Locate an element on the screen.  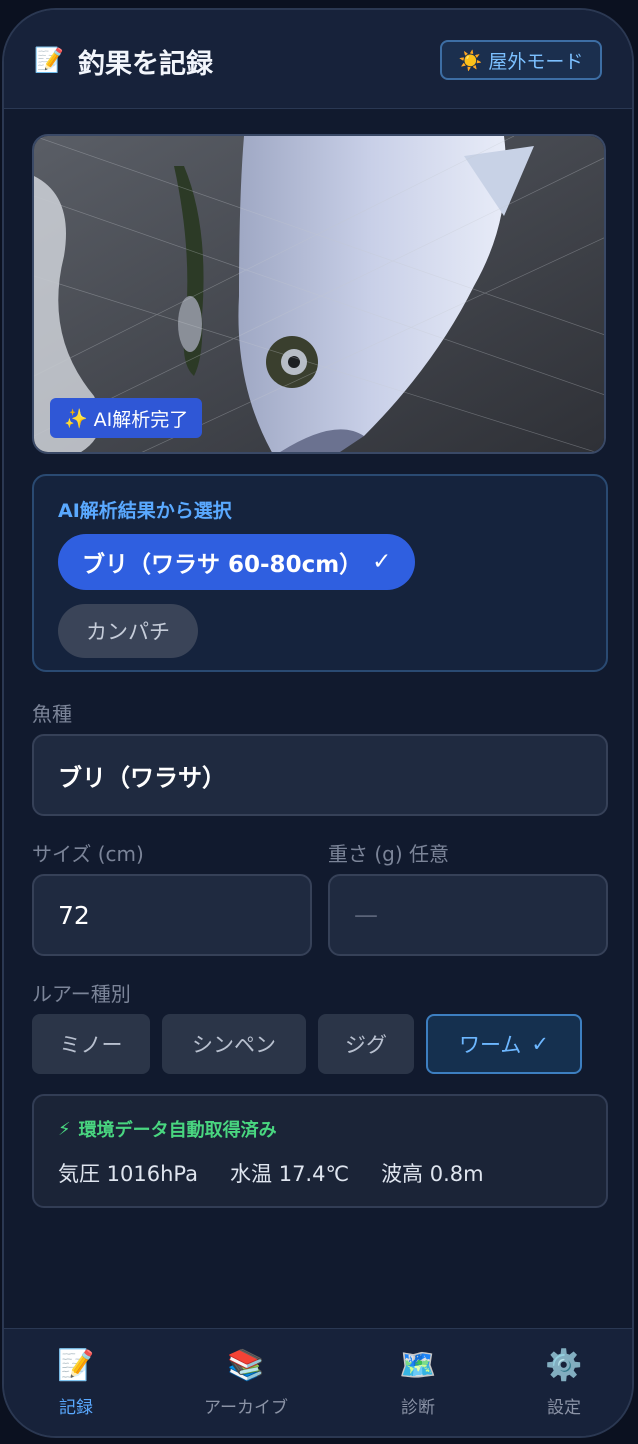
environment-values: 気圧 1016hPa 水温 17.4℃ 波高 0.8m is located at coordinates (271, 1173).